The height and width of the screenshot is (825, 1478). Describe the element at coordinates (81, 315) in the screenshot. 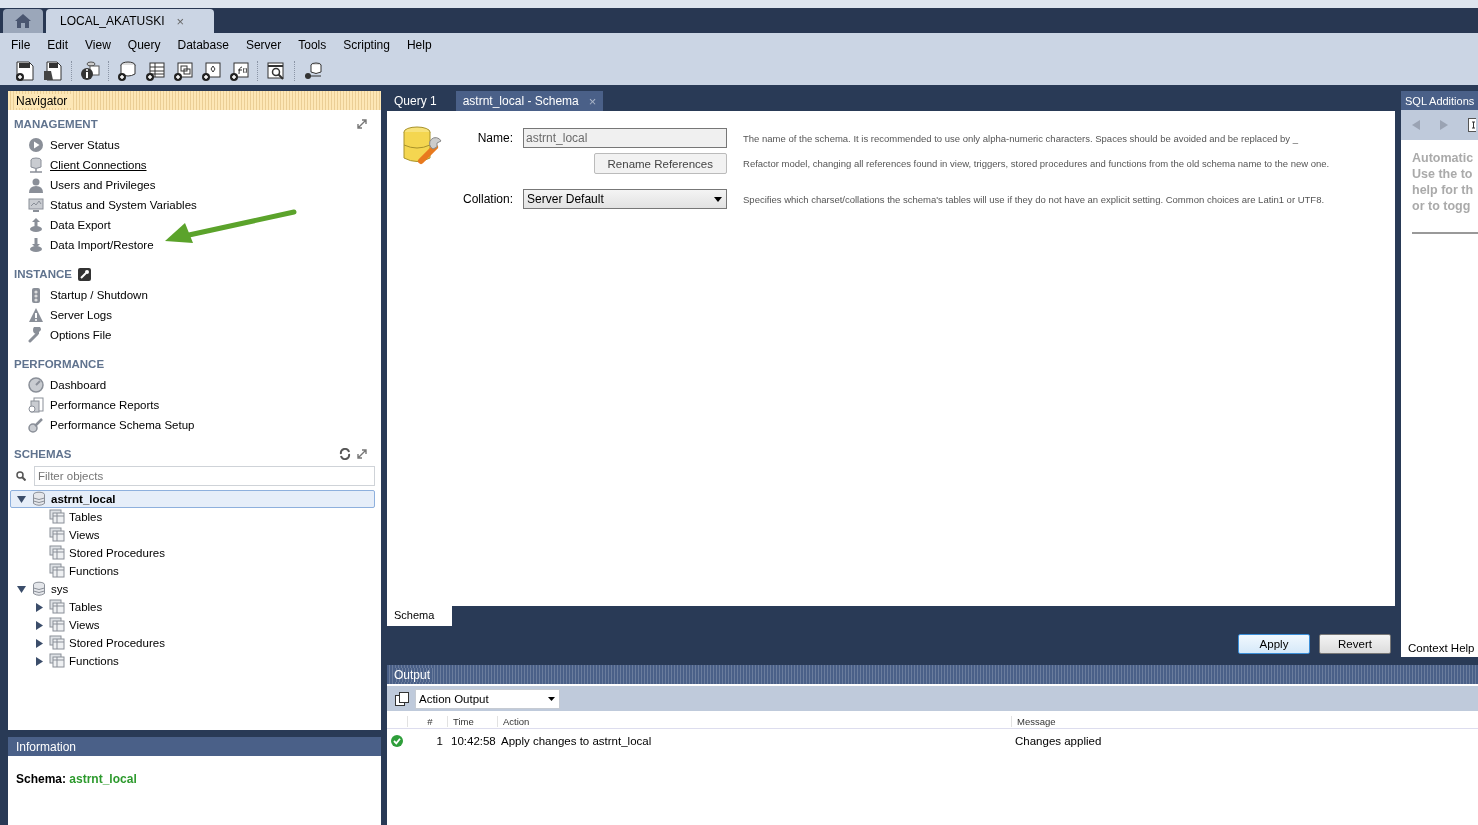

I see `navigator-item: Server Logs` at that location.